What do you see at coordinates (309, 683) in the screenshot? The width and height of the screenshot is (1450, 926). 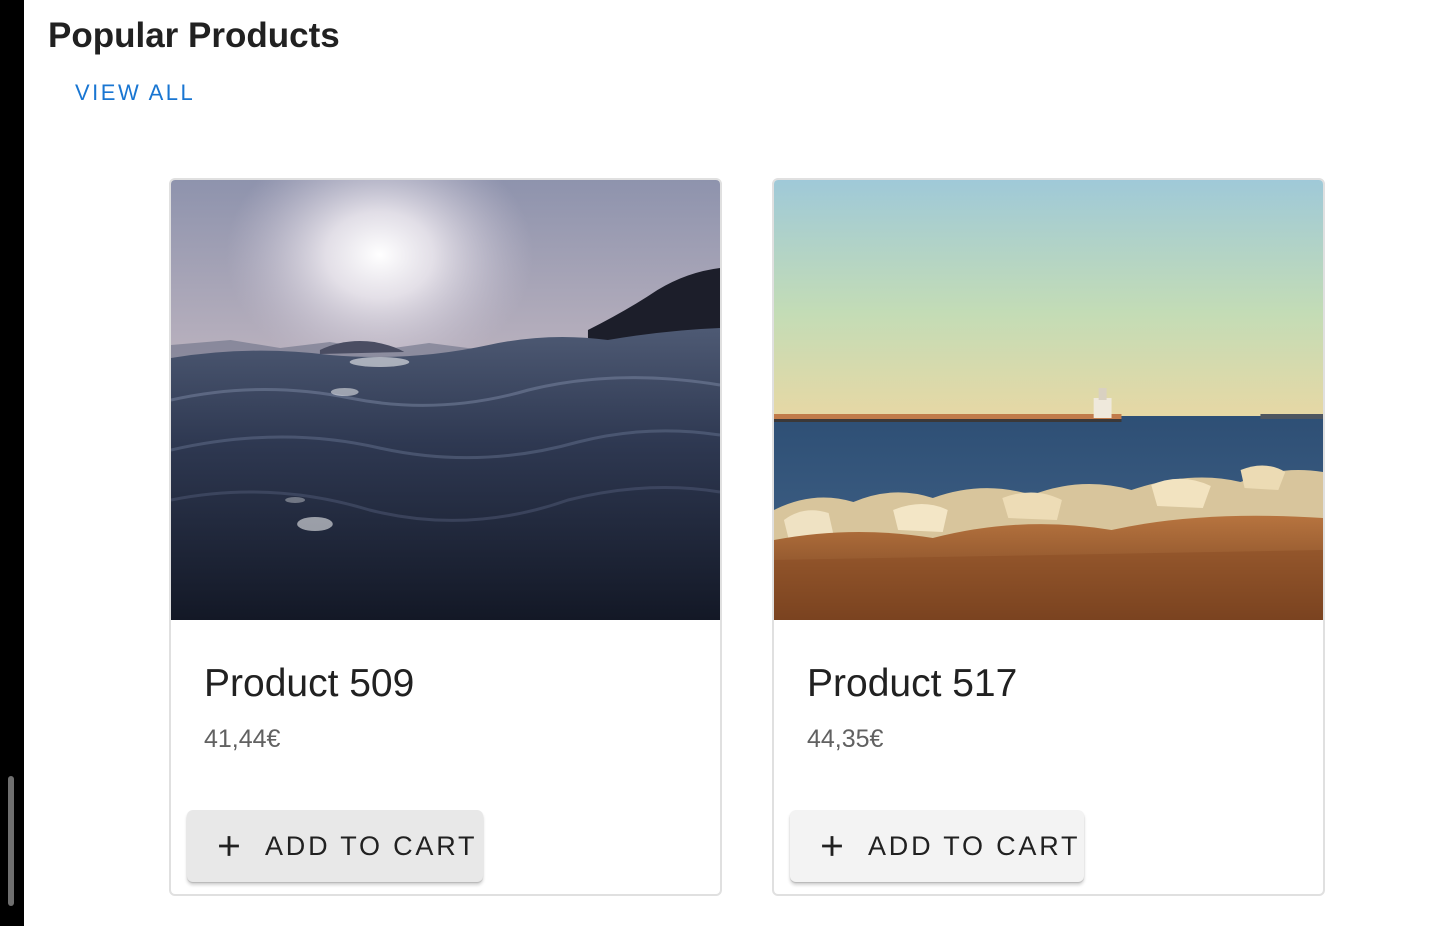 I see `product-name: Product 509` at bounding box center [309, 683].